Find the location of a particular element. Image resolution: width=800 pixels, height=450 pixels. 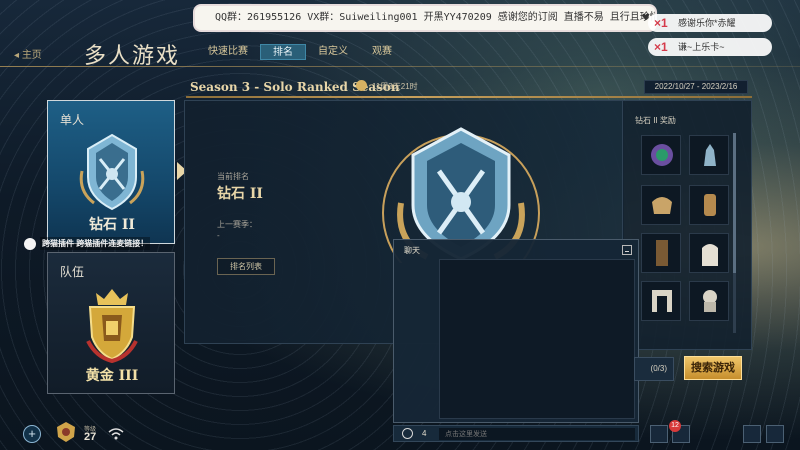

mode-tabs: 快速比赛 排名 自定义 观赛 is located at coordinates (300, 52).